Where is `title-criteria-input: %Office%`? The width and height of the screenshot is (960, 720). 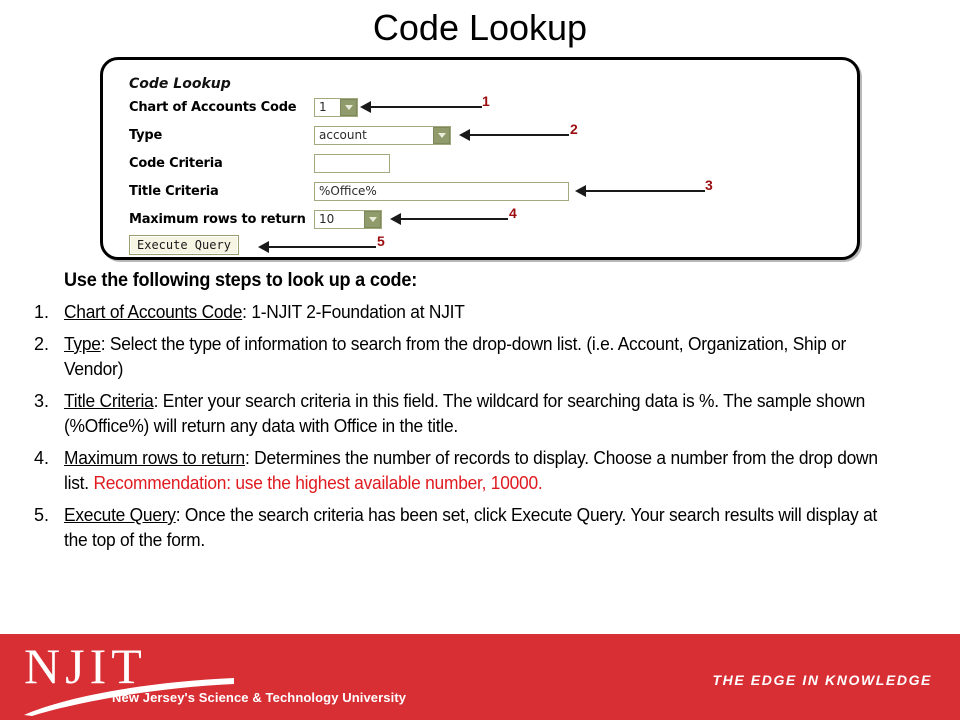
title-criteria-input: %Office% is located at coordinates (441, 191).